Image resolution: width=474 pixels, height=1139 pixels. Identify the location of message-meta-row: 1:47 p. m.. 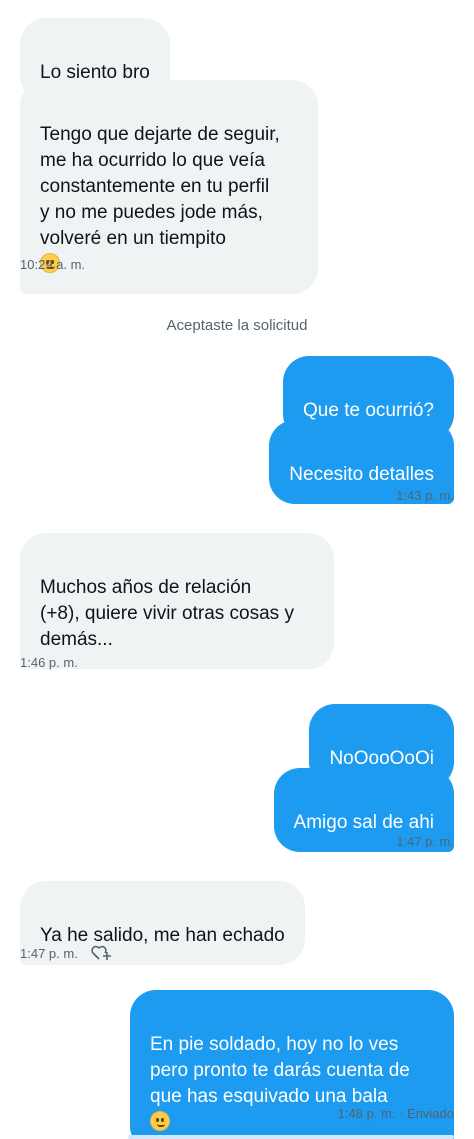
(66, 953).